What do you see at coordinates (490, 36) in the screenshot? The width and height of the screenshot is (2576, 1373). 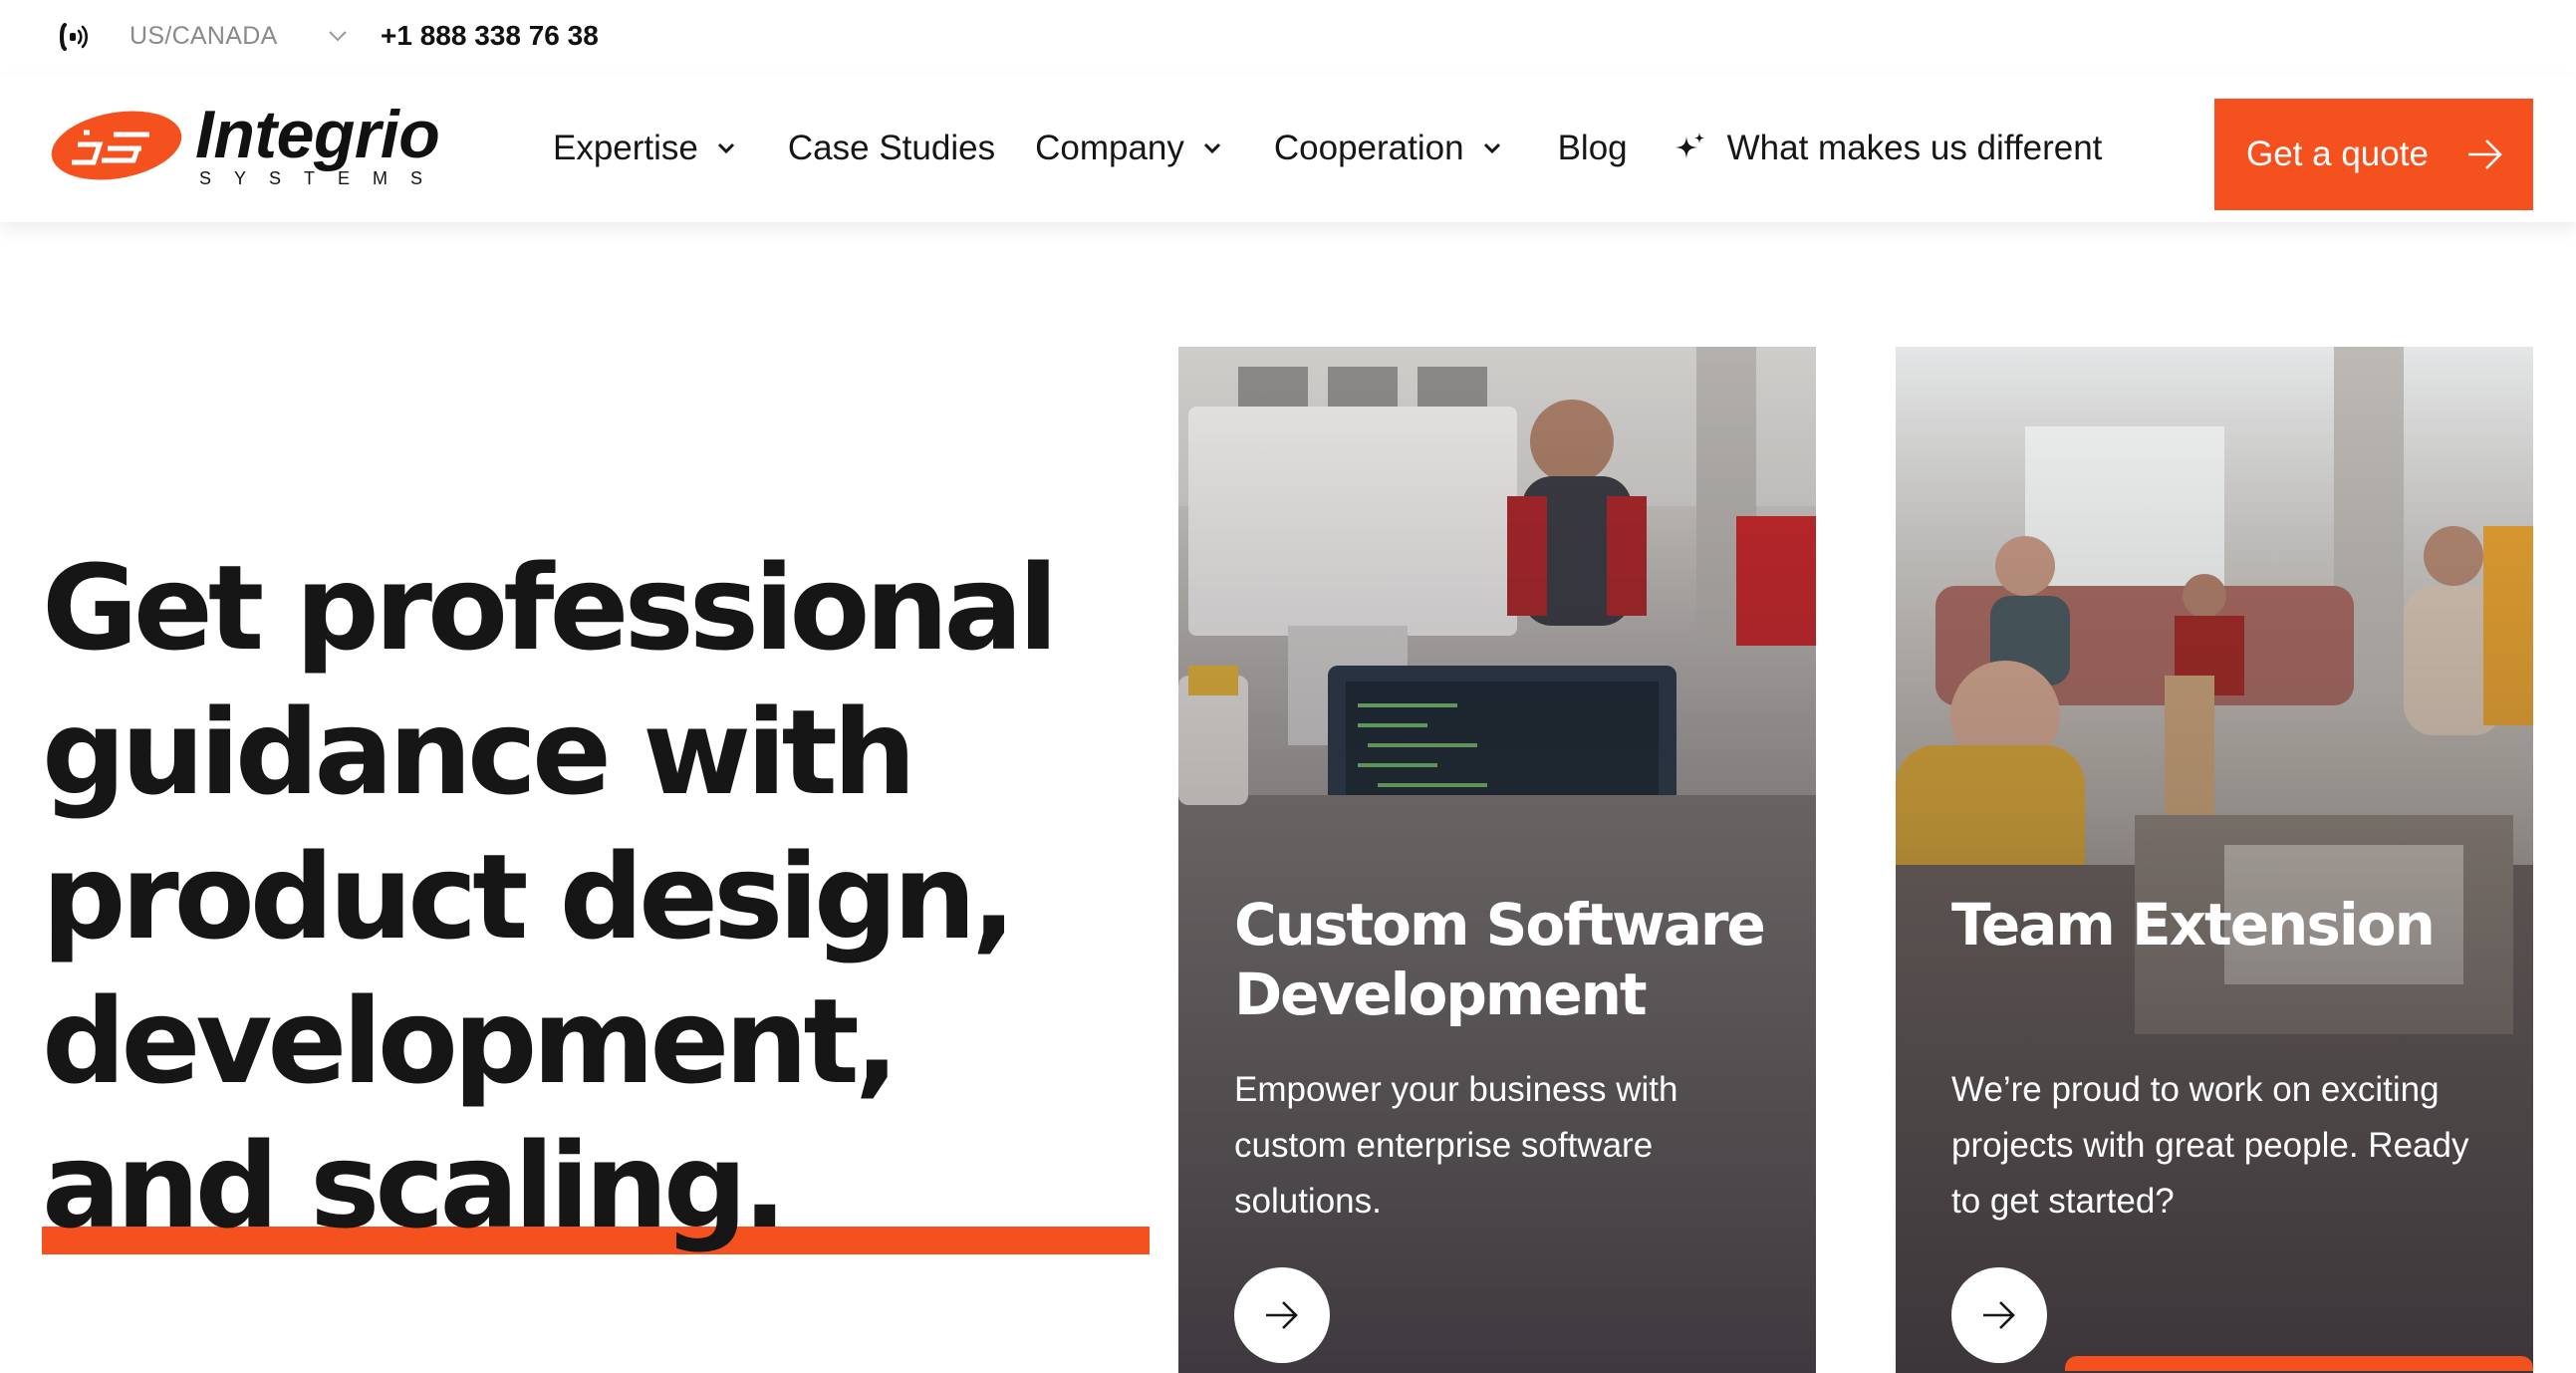 I see `phone-number-link: +1 888 338 76 38` at bounding box center [490, 36].